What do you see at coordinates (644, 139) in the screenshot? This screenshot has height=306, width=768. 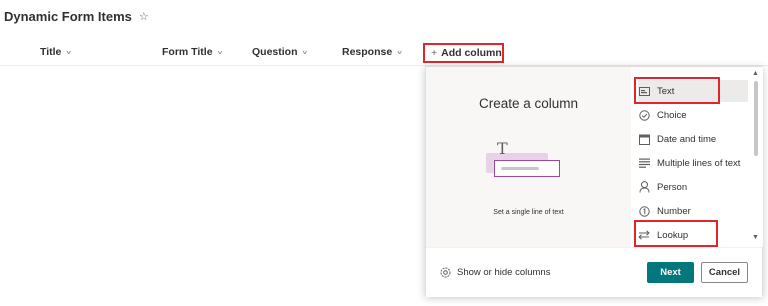 I see `calendar-icon` at bounding box center [644, 139].